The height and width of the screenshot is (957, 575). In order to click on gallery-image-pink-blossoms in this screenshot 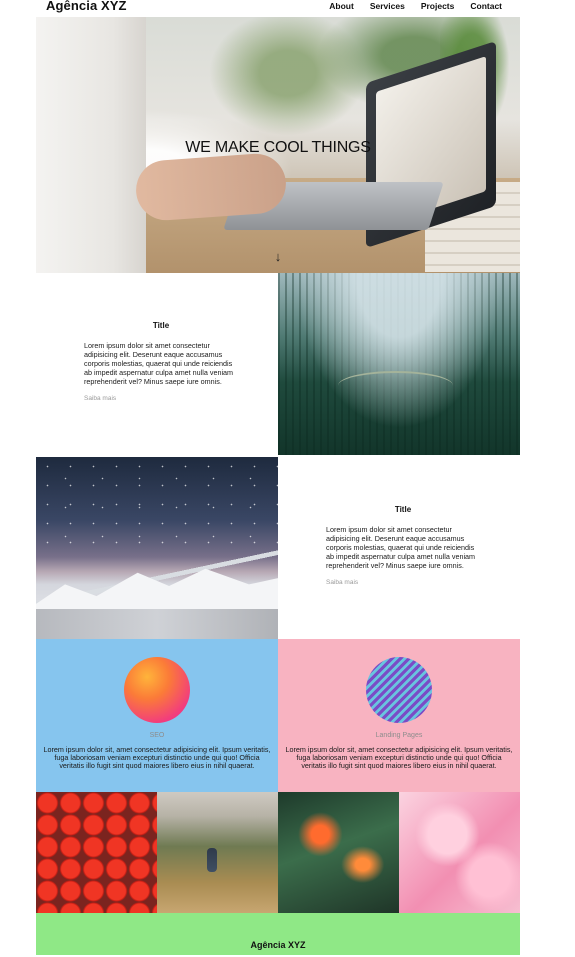, I will do `click(459, 852)`.